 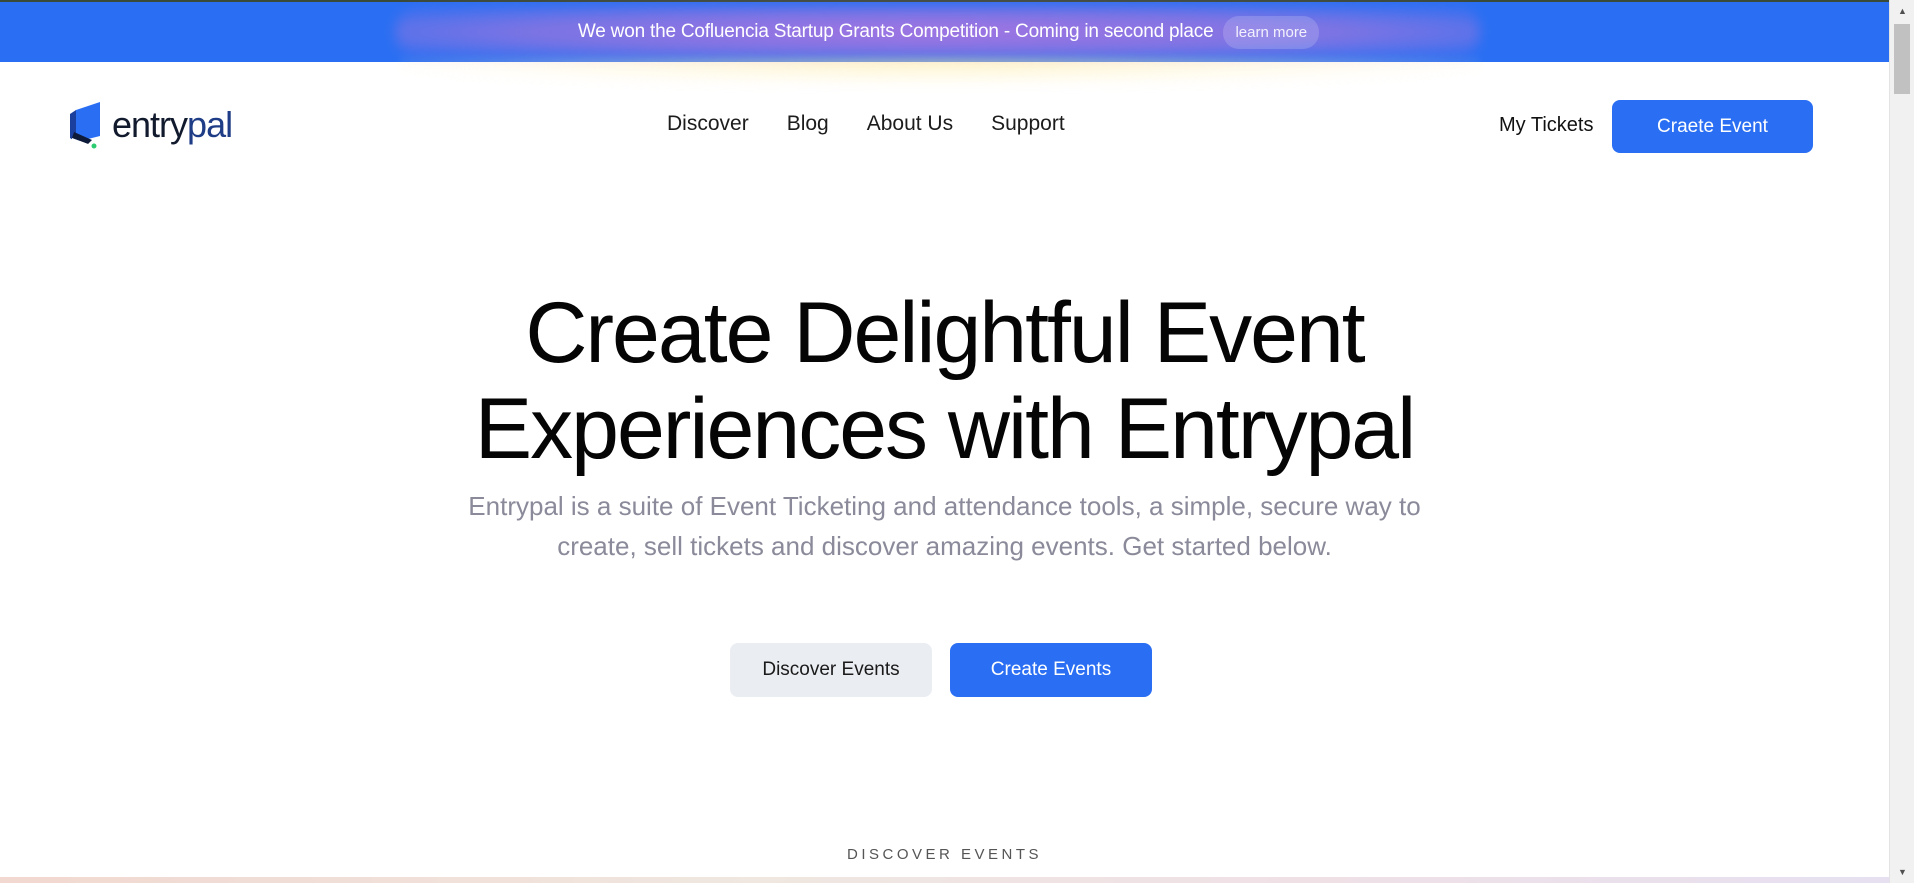 I want to click on logo: entrypal, so click(x=151, y=125).